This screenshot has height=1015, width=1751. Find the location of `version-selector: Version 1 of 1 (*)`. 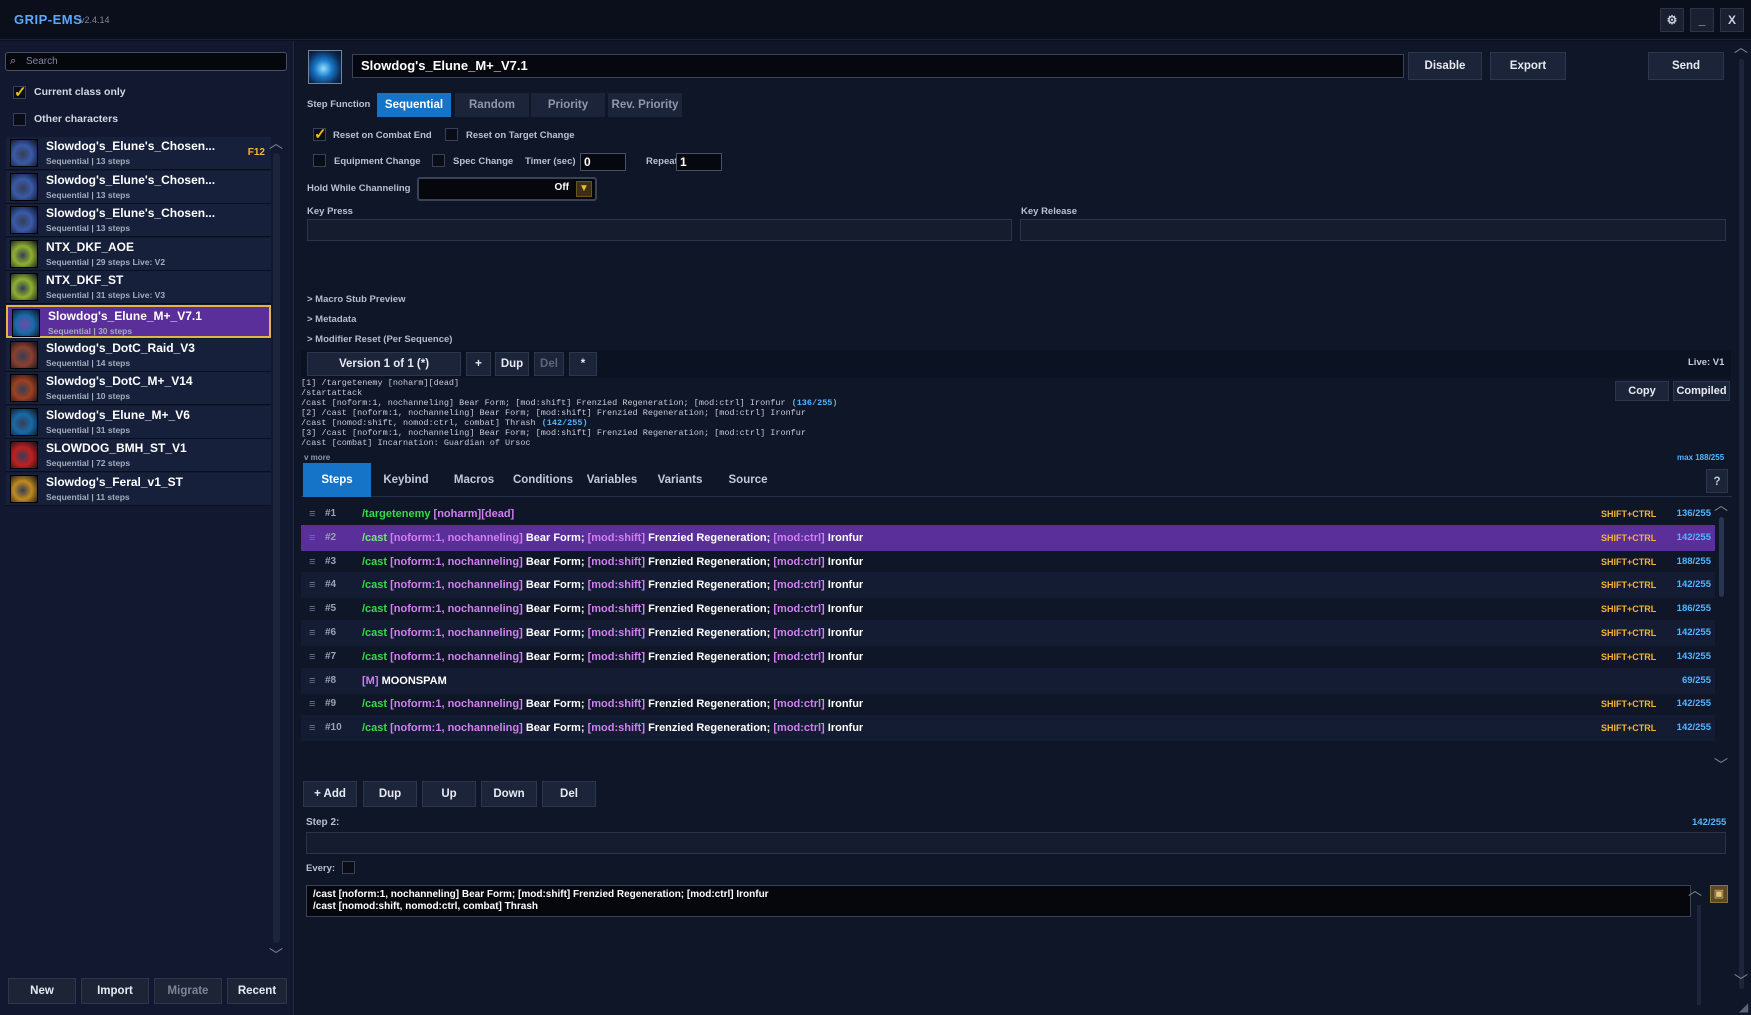

version-selector: Version 1 of 1 (*) is located at coordinates (384, 364).